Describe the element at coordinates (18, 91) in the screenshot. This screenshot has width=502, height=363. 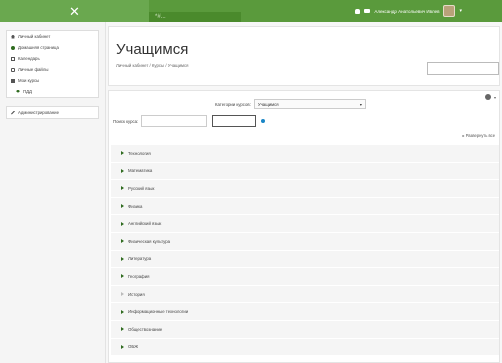
I see `graduation-icon` at that location.